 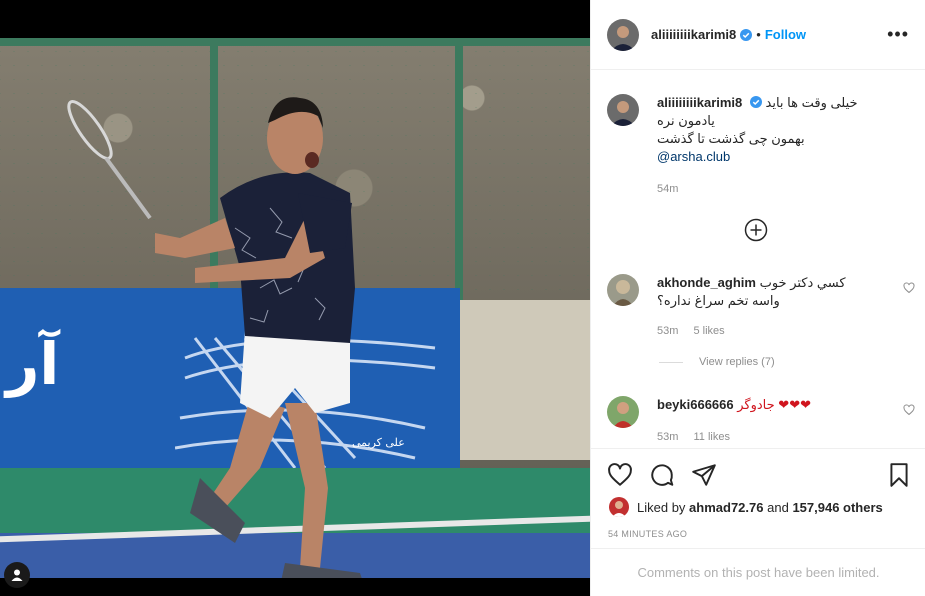 I want to click on comment-likes: 11 likes, so click(x=711, y=437).